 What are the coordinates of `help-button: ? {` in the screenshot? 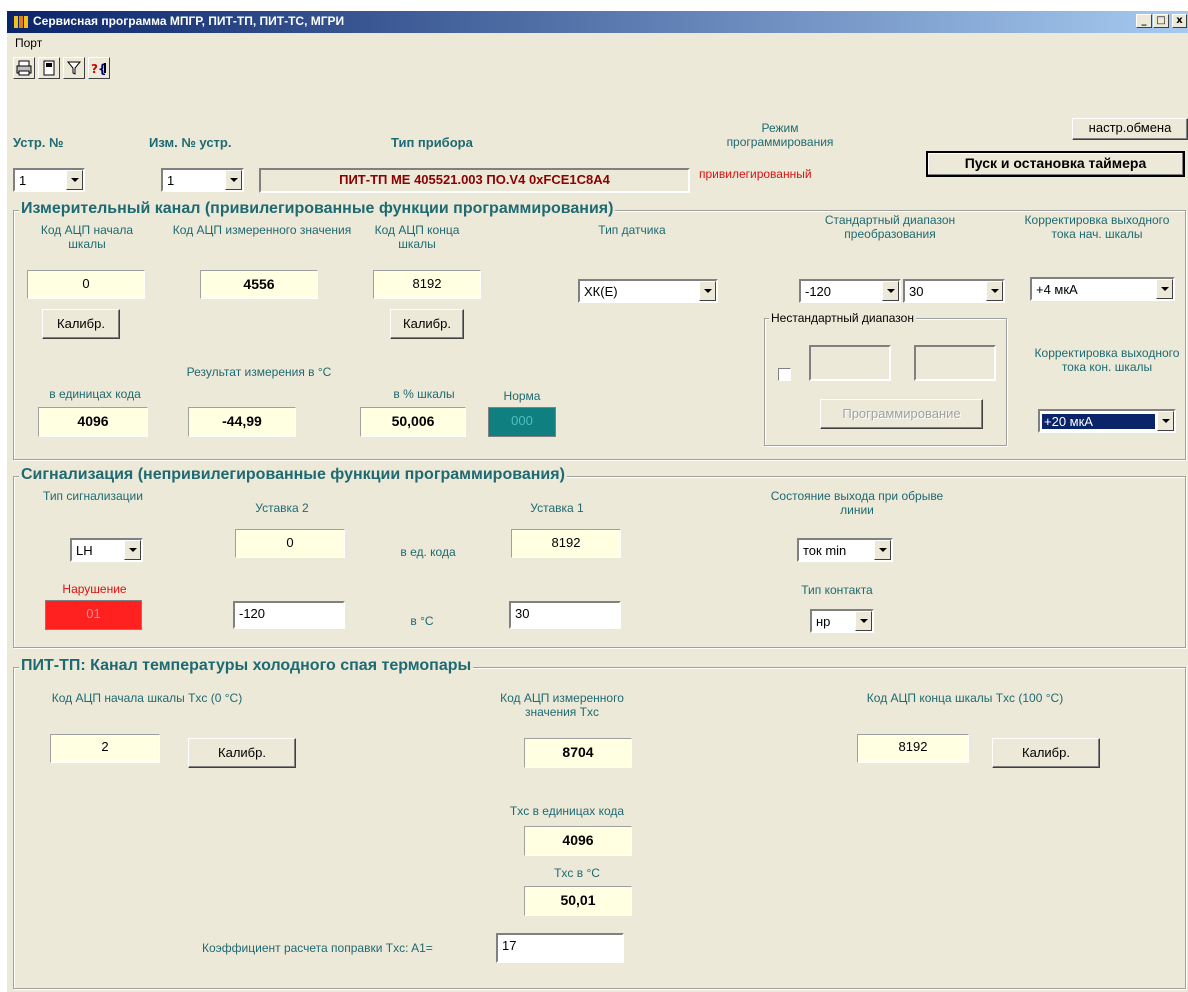 It's located at (99, 68).